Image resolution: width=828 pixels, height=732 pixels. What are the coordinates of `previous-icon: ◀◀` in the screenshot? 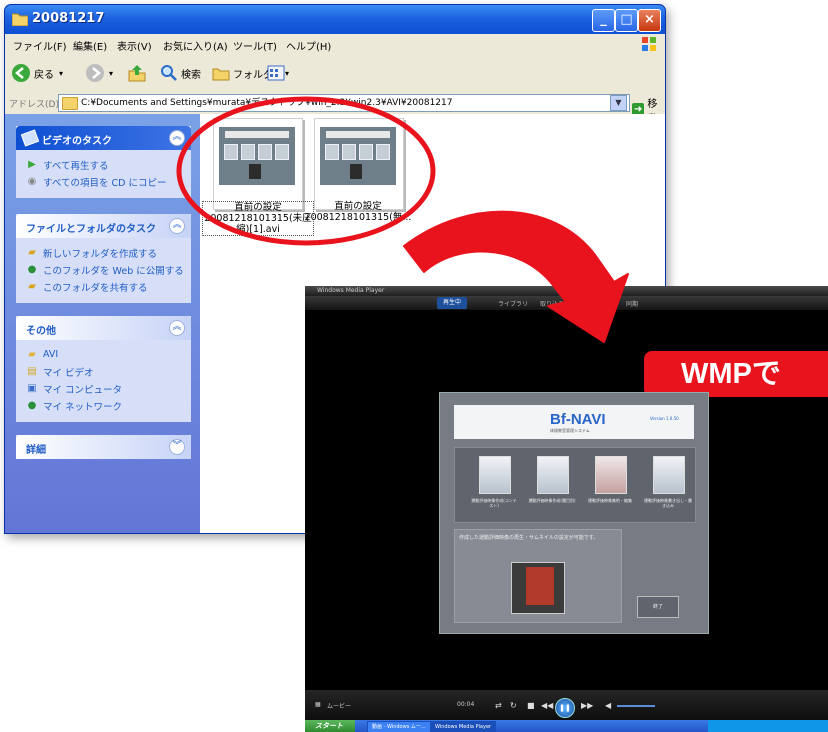 It's located at (547, 706).